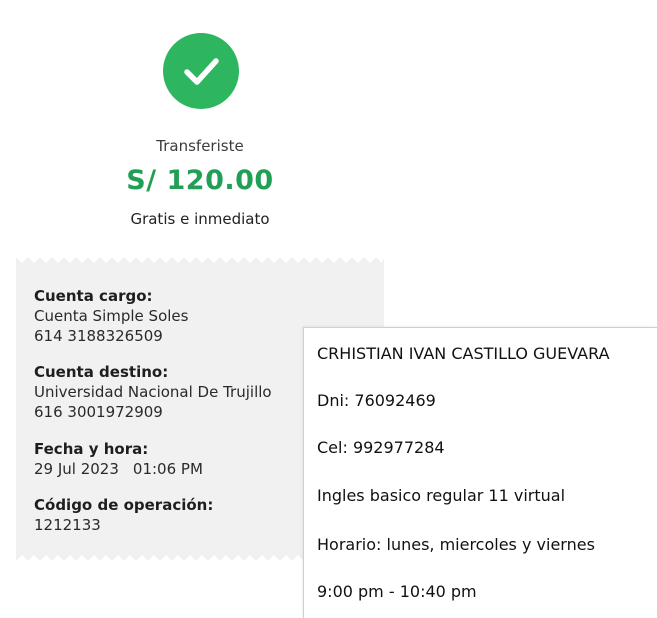  Describe the element at coordinates (93, 296) in the screenshot. I see `cuenta-cargo-label: Cuenta cargo:` at that location.